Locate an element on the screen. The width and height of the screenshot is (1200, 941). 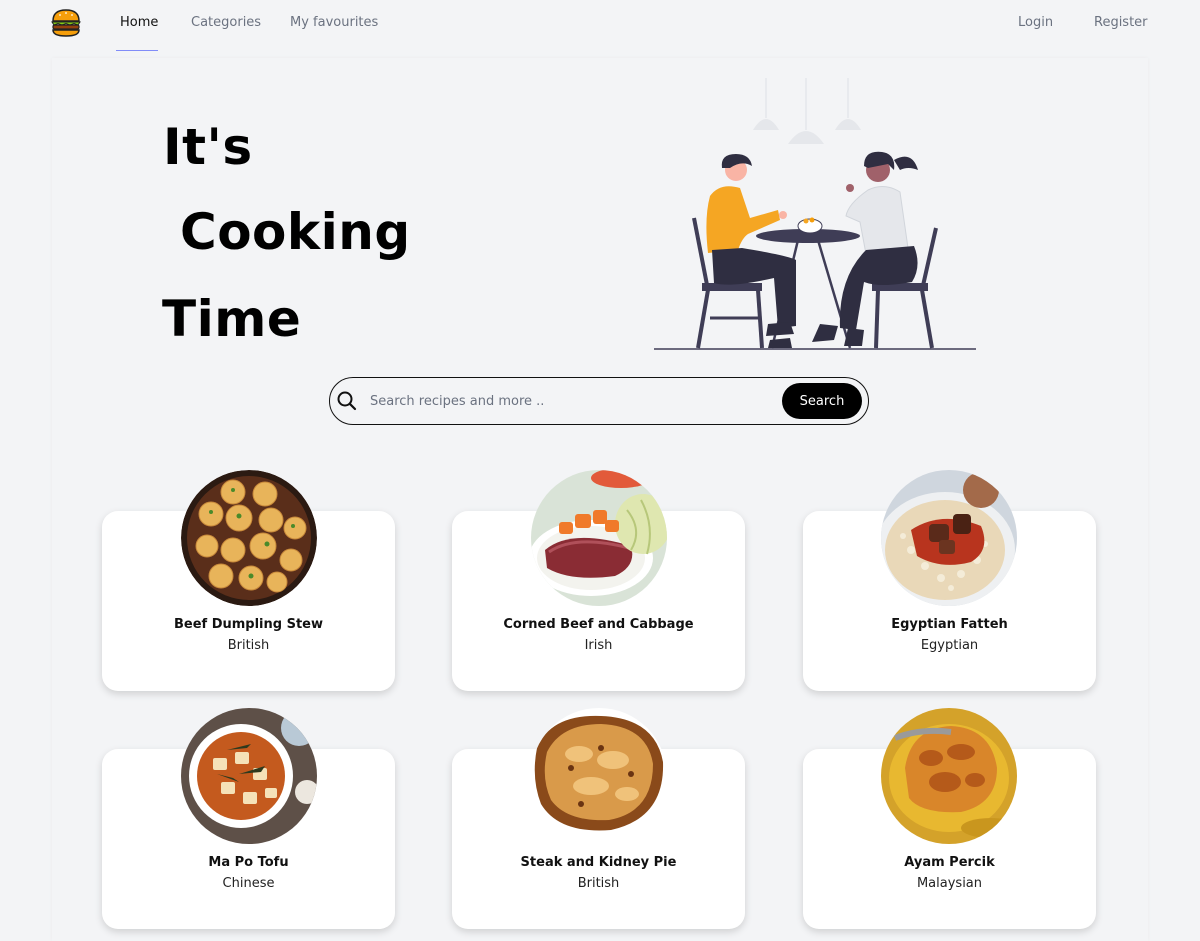
hero-title-line-1: It's is located at coordinates (208, 147).